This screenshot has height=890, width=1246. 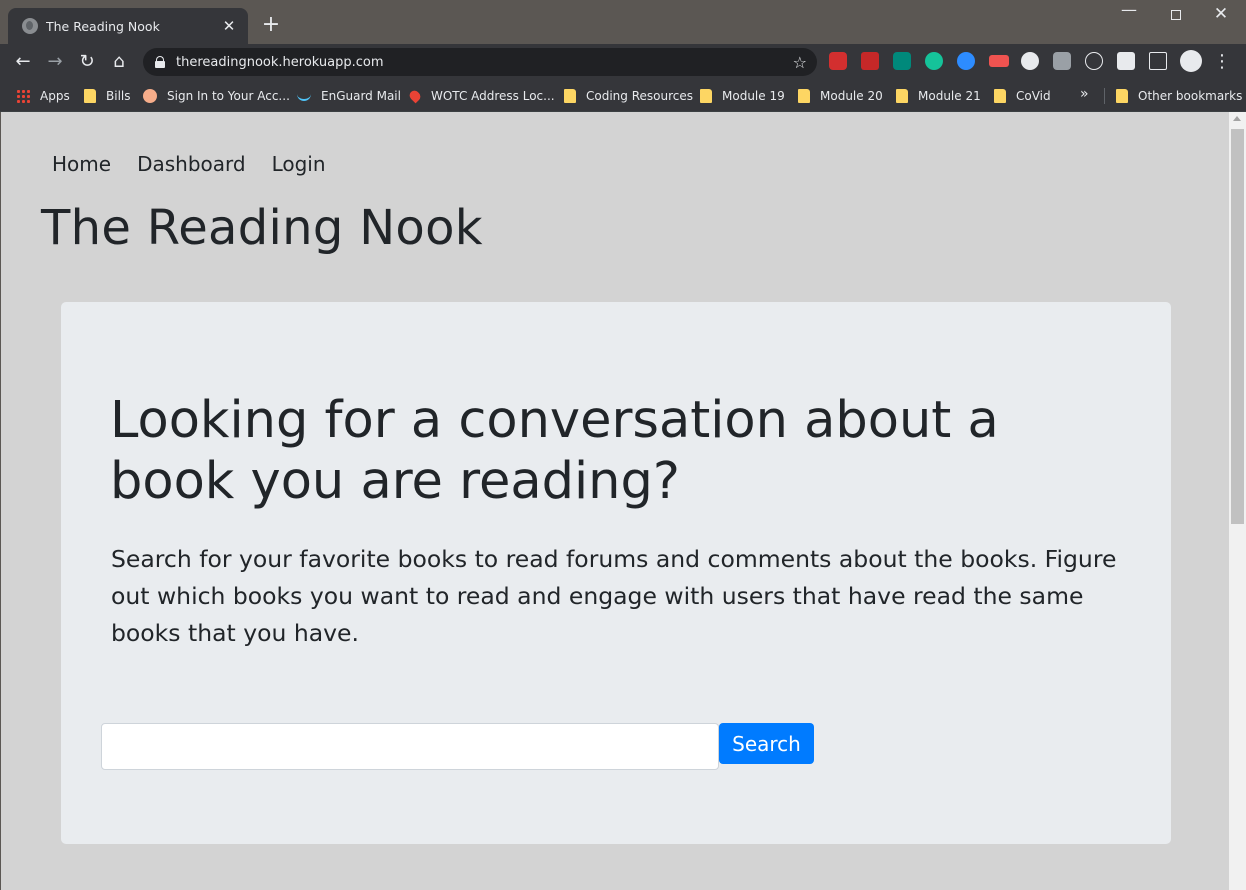 What do you see at coordinates (1129, 12) in the screenshot?
I see `minimize-icon: —` at bounding box center [1129, 12].